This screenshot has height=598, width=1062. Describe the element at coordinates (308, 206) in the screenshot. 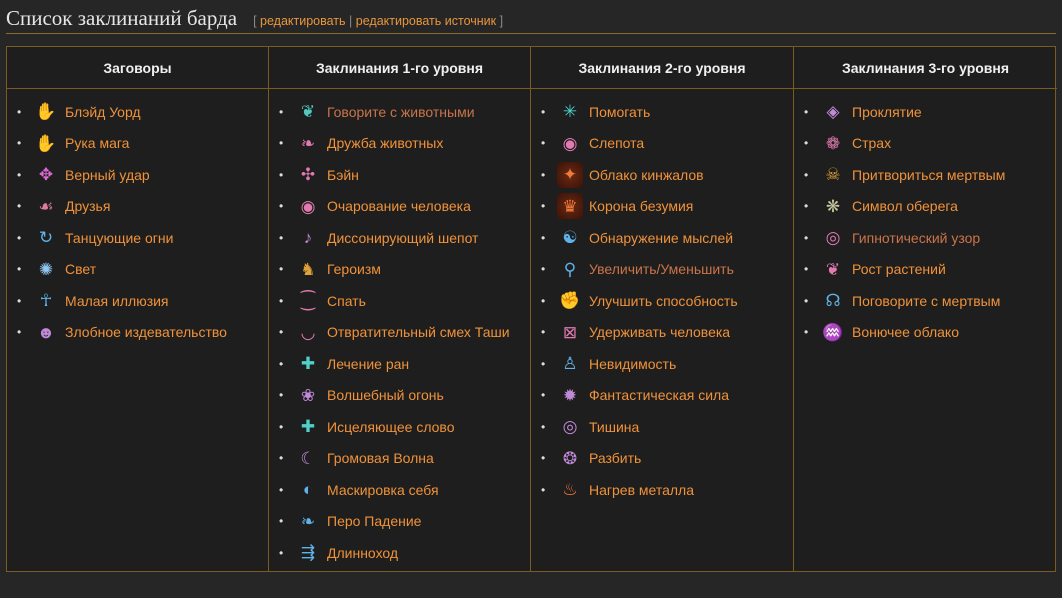

I see `charm-person-icon: ◉` at that location.